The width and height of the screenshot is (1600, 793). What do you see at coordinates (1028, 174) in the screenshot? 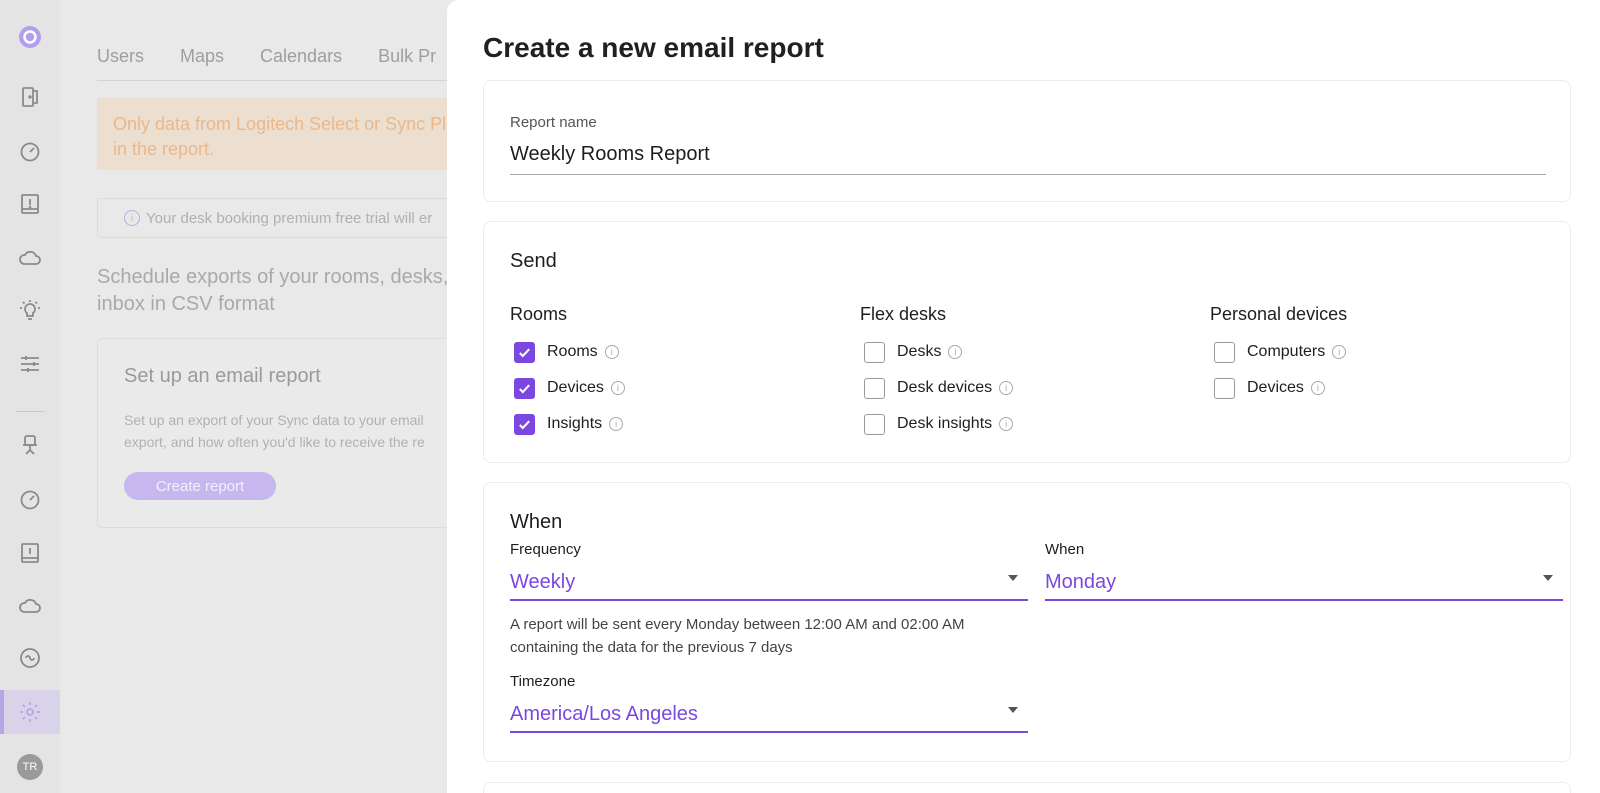
I see `report-name-underline` at bounding box center [1028, 174].